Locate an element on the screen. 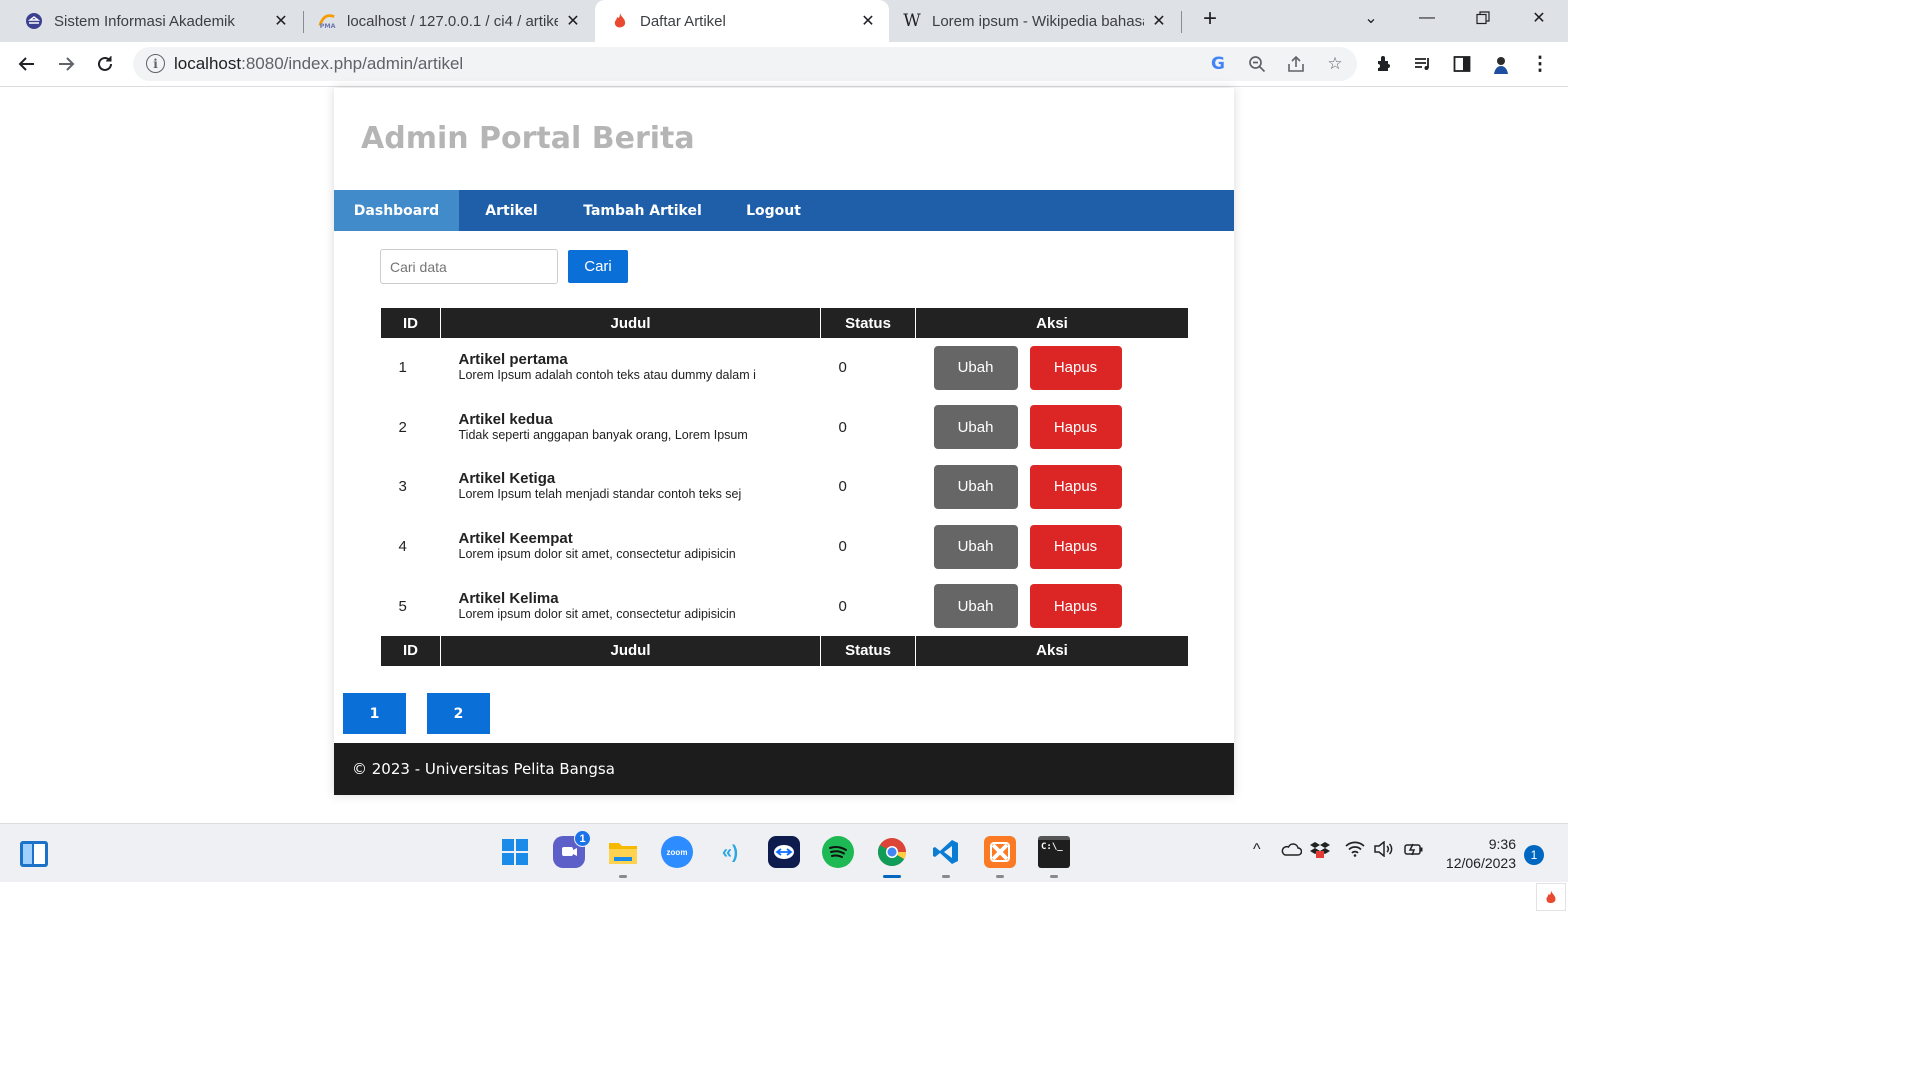  back-icon is located at coordinates (27, 64).